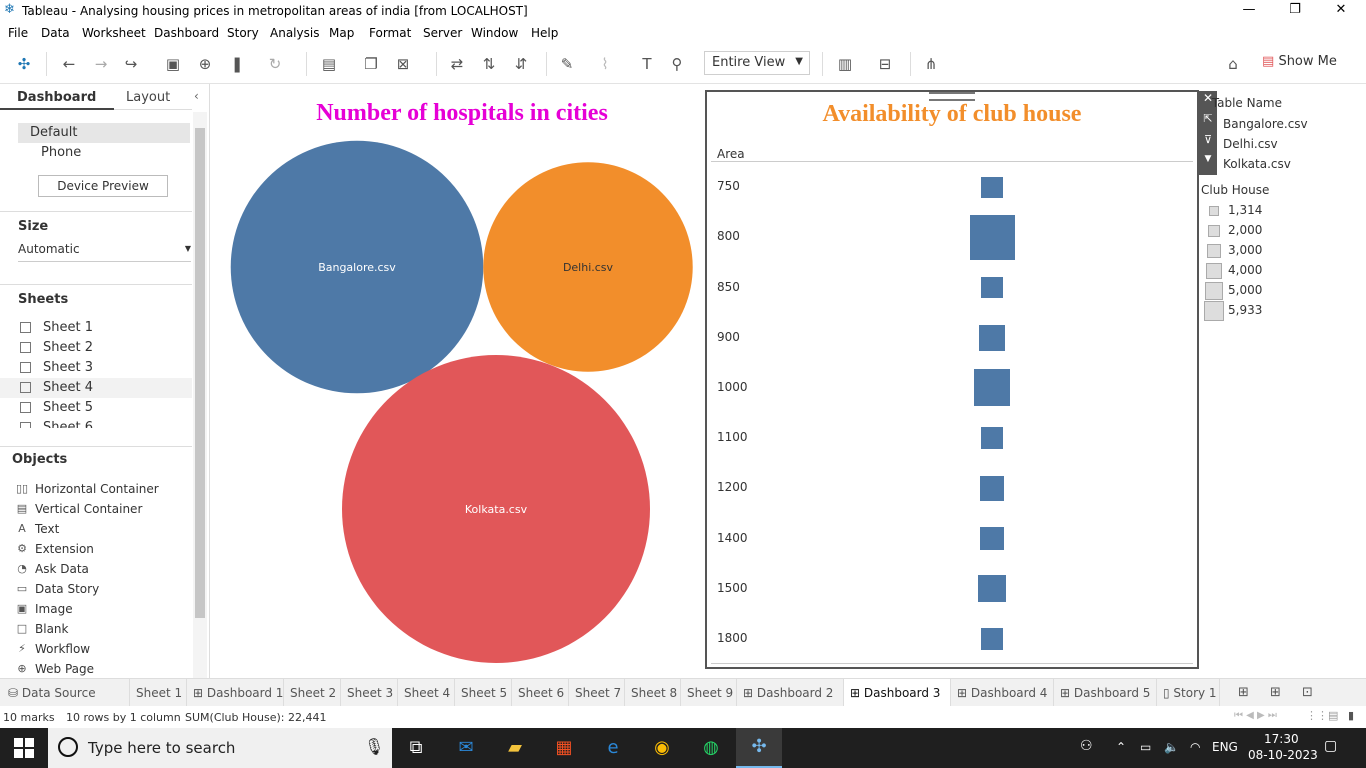 Image resolution: width=1366 pixels, height=768 pixels. Describe the element at coordinates (1249, 11) in the screenshot. I see `minimize-button: —` at that location.